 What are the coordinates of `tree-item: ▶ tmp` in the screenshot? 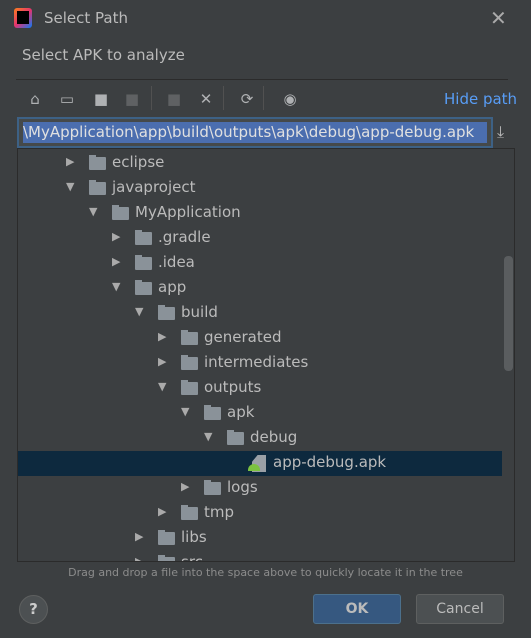 It's located at (260, 513).